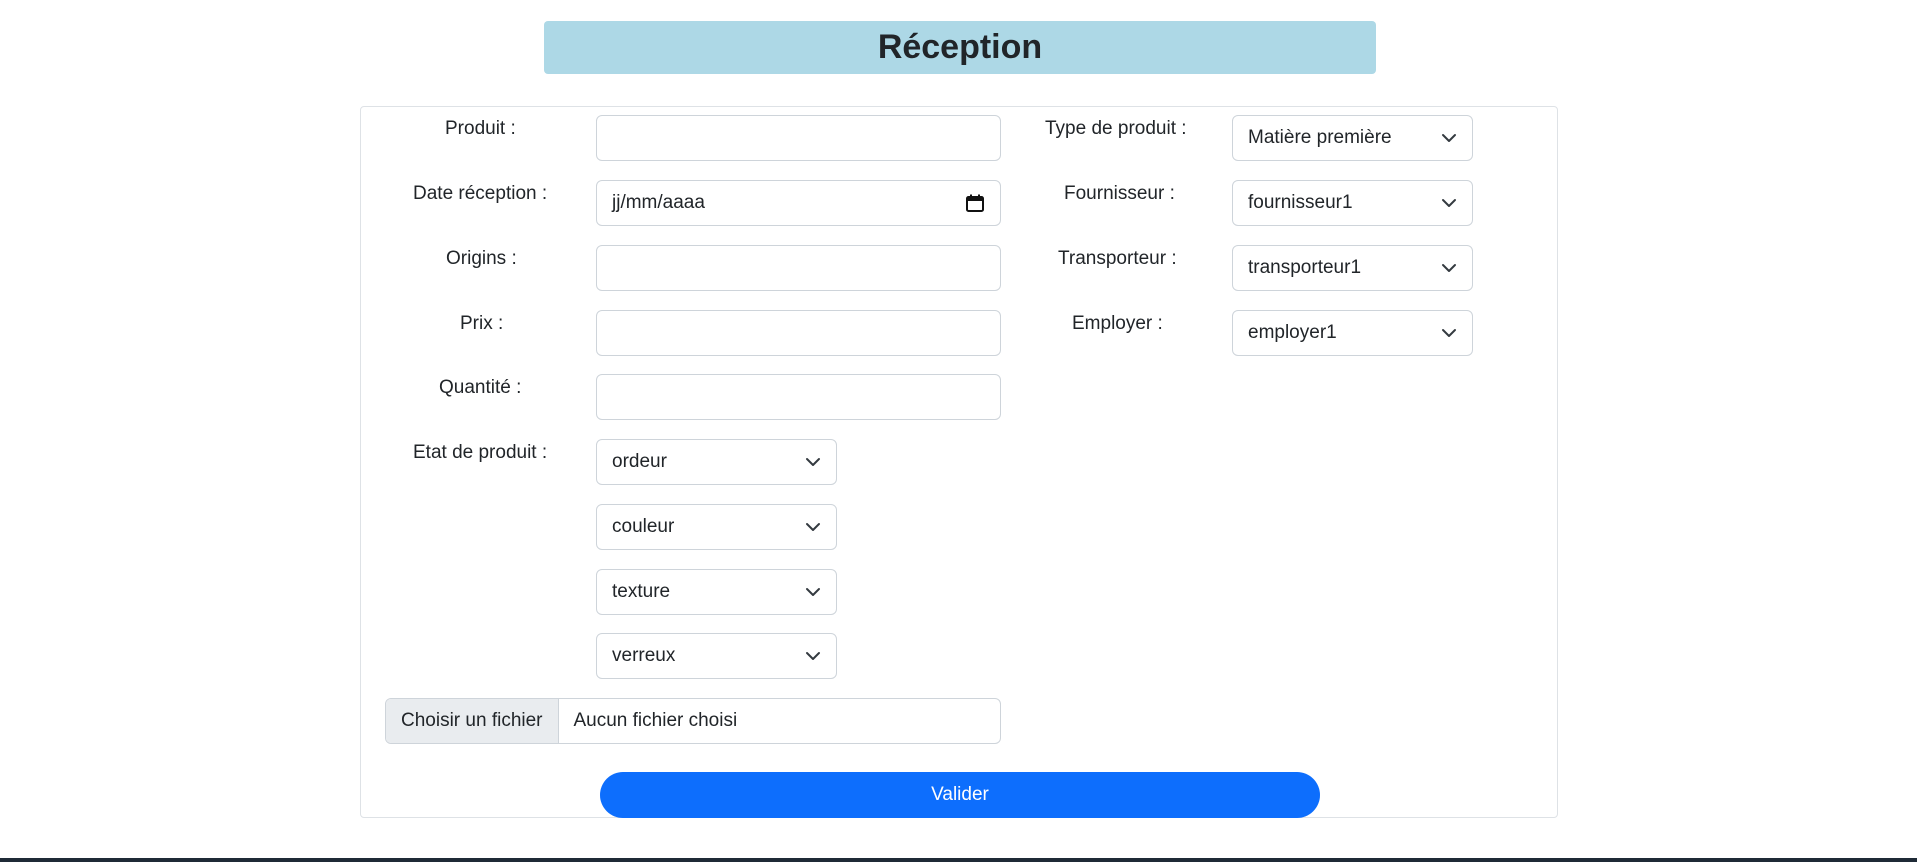 Image resolution: width=1917 pixels, height=862 pixels. What do you see at coordinates (655, 720) in the screenshot?
I see `file-status: Aucun fichier choisi` at bounding box center [655, 720].